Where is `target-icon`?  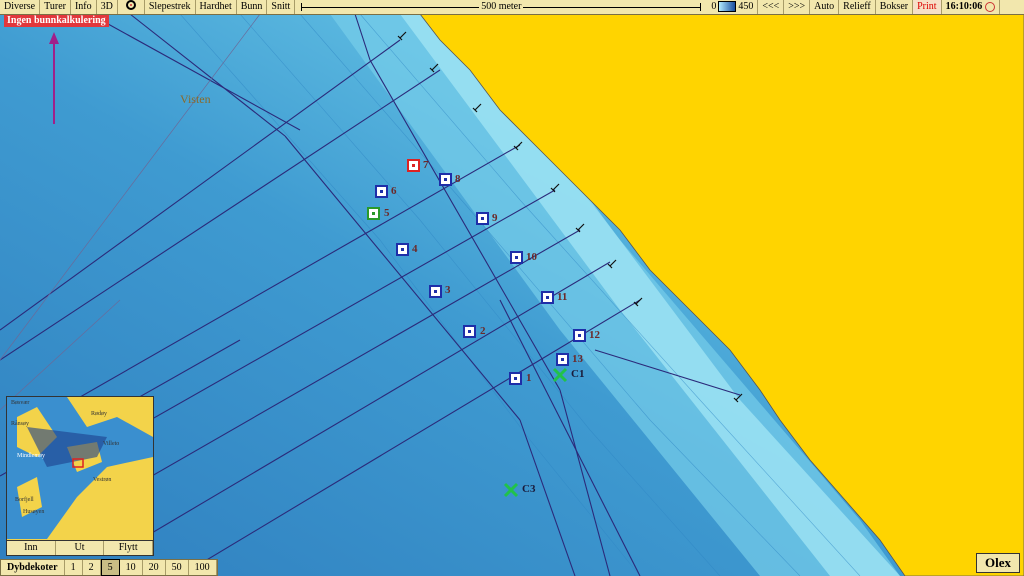 target-icon is located at coordinates (130, 5).